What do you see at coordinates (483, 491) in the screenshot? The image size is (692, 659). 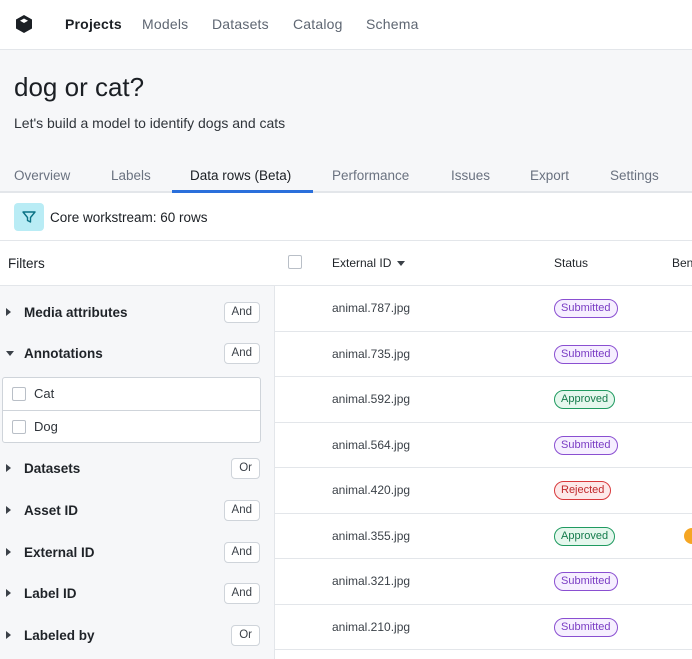 I see `table-row: animal.420.jpg Rejected` at bounding box center [483, 491].